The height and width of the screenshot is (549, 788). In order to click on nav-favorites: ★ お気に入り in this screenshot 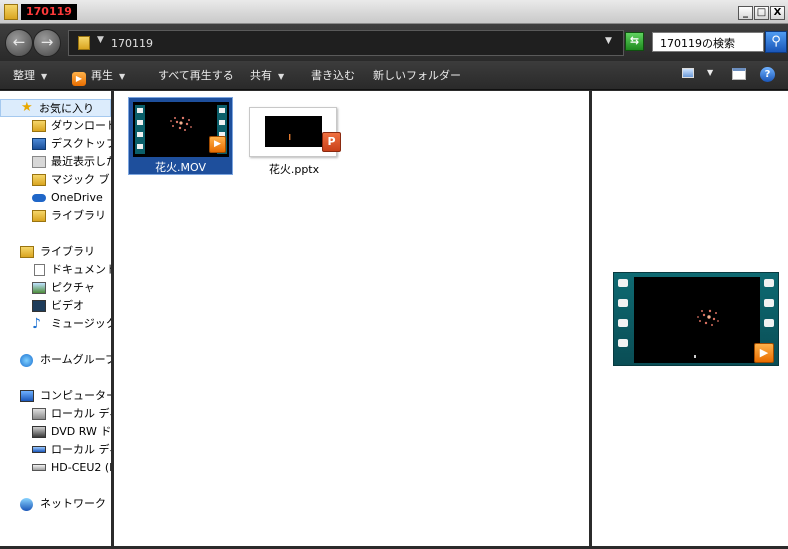, I will do `click(55, 108)`.